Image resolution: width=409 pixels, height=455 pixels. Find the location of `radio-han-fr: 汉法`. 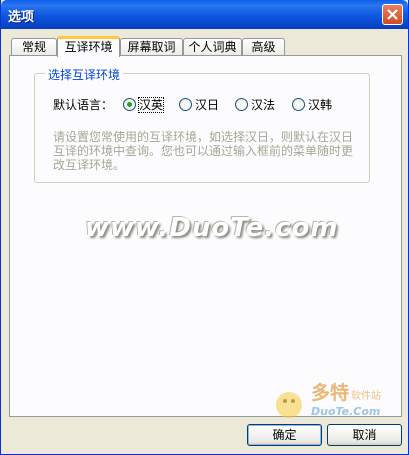

radio-han-fr: 汉法 is located at coordinates (255, 104).